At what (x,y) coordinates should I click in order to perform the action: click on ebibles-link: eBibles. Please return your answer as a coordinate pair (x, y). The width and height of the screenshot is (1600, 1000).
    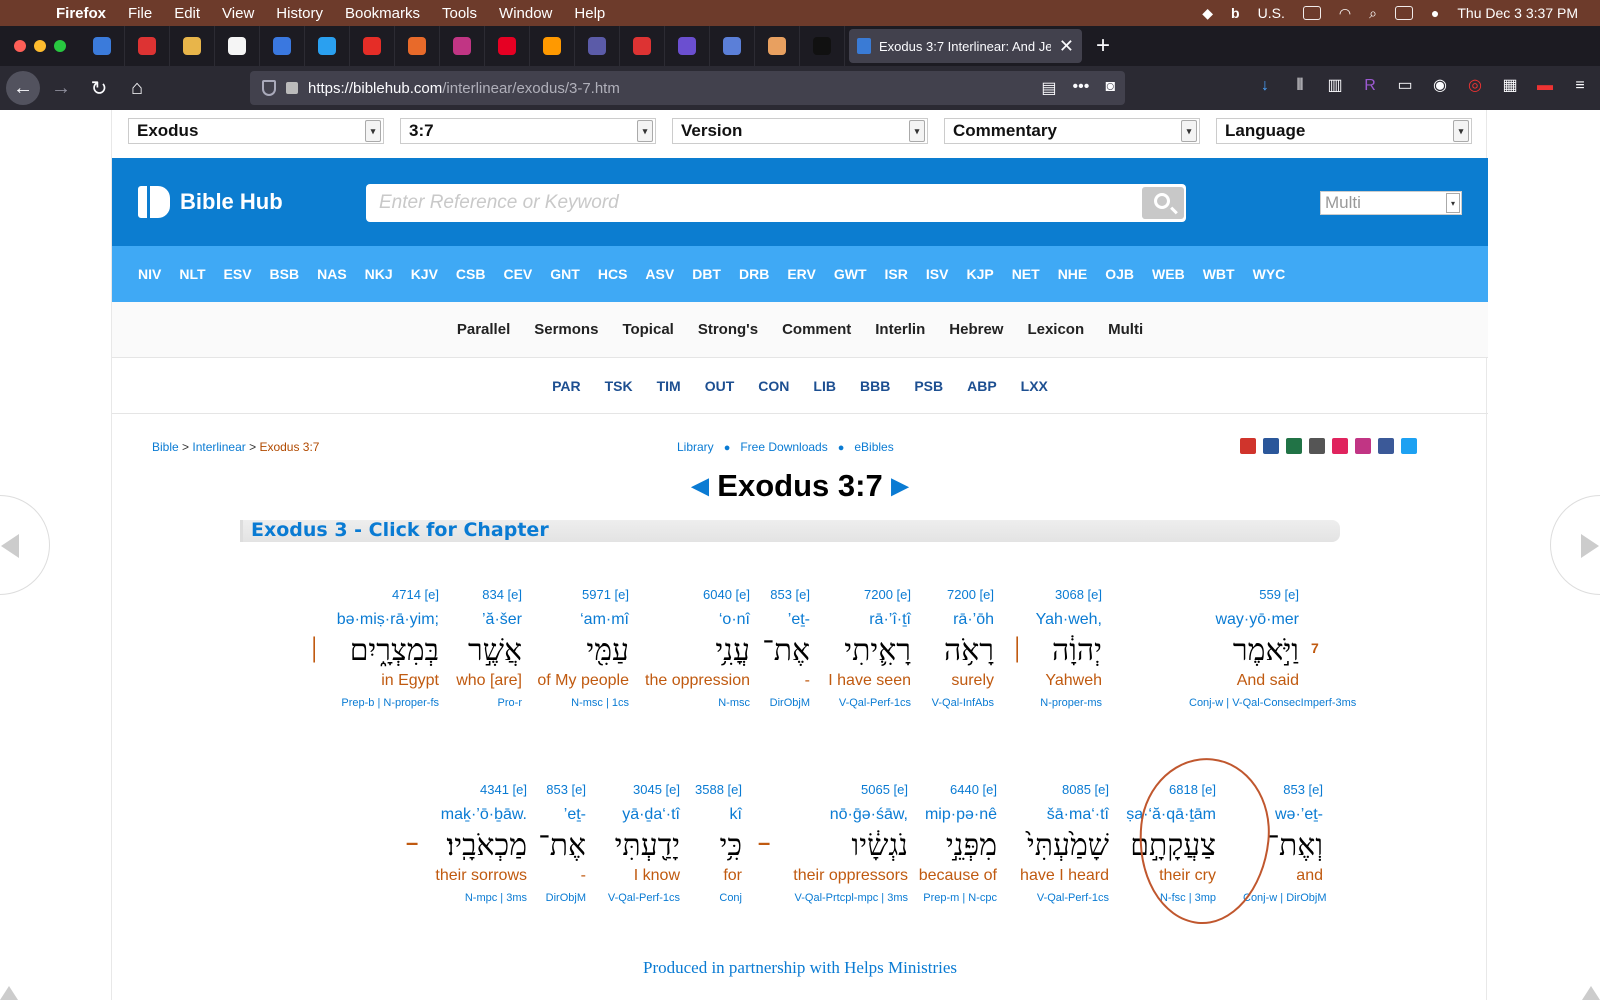
    Looking at the image, I should click on (873, 447).